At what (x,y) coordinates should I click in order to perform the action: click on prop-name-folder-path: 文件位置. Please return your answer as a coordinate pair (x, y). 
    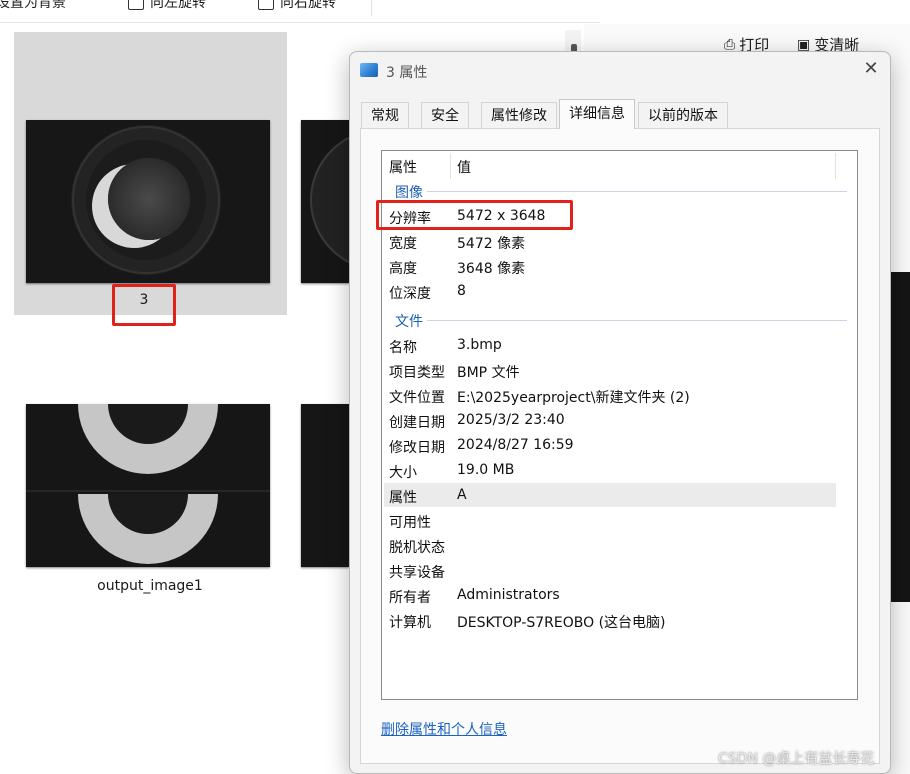
    Looking at the image, I should click on (417, 398).